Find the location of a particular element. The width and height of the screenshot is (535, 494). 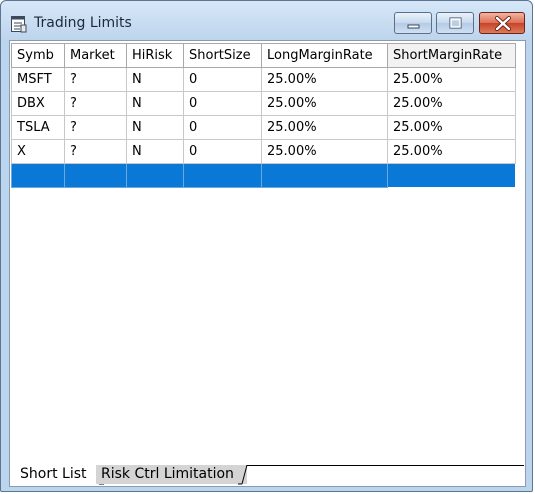

table-row: DBX ? N 0 25.00% 25.00% is located at coordinates (263, 103).